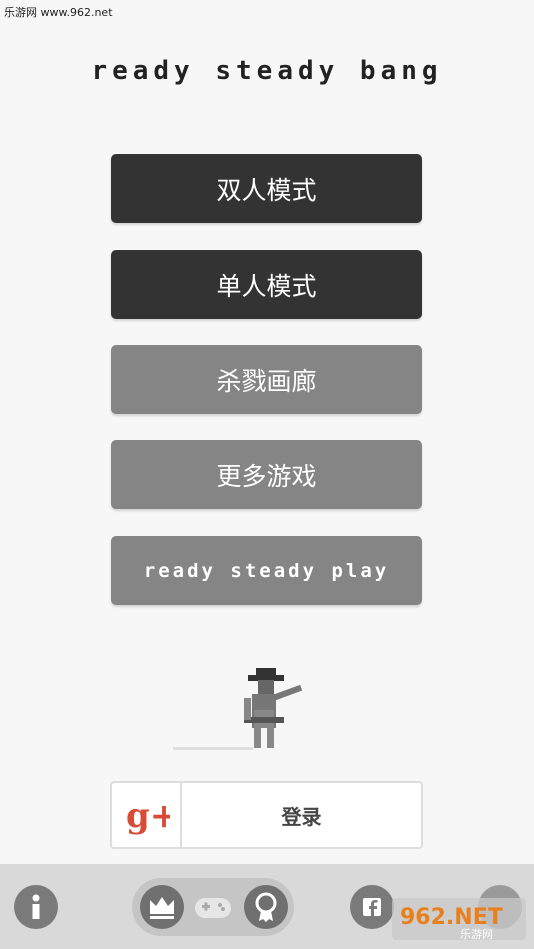 The height and width of the screenshot is (949, 534). What do you see at coordinates (266, 379) in the screenshot?
I see `kill-gallery-button: 杀戮画廊` at bounding box center [266, 379].